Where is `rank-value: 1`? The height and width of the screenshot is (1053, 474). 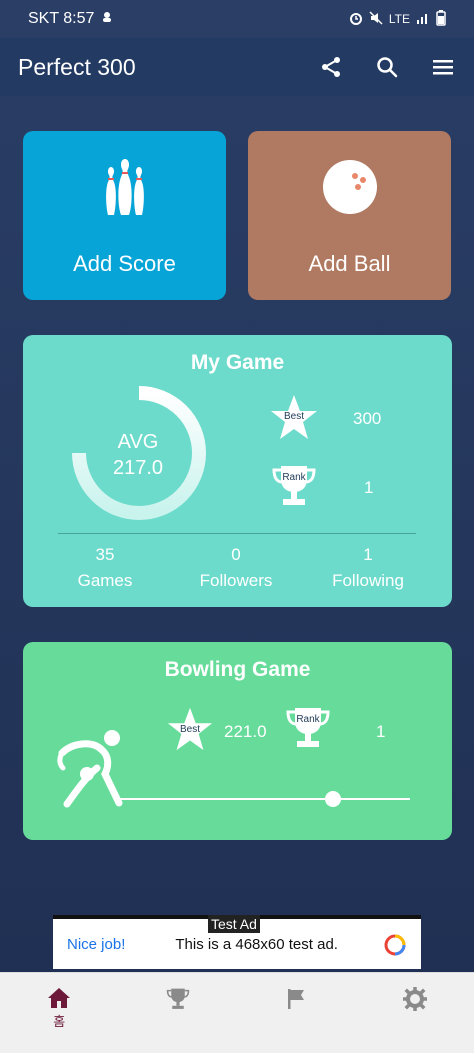 rank-value: 1 is located at coordinates (369, 487).